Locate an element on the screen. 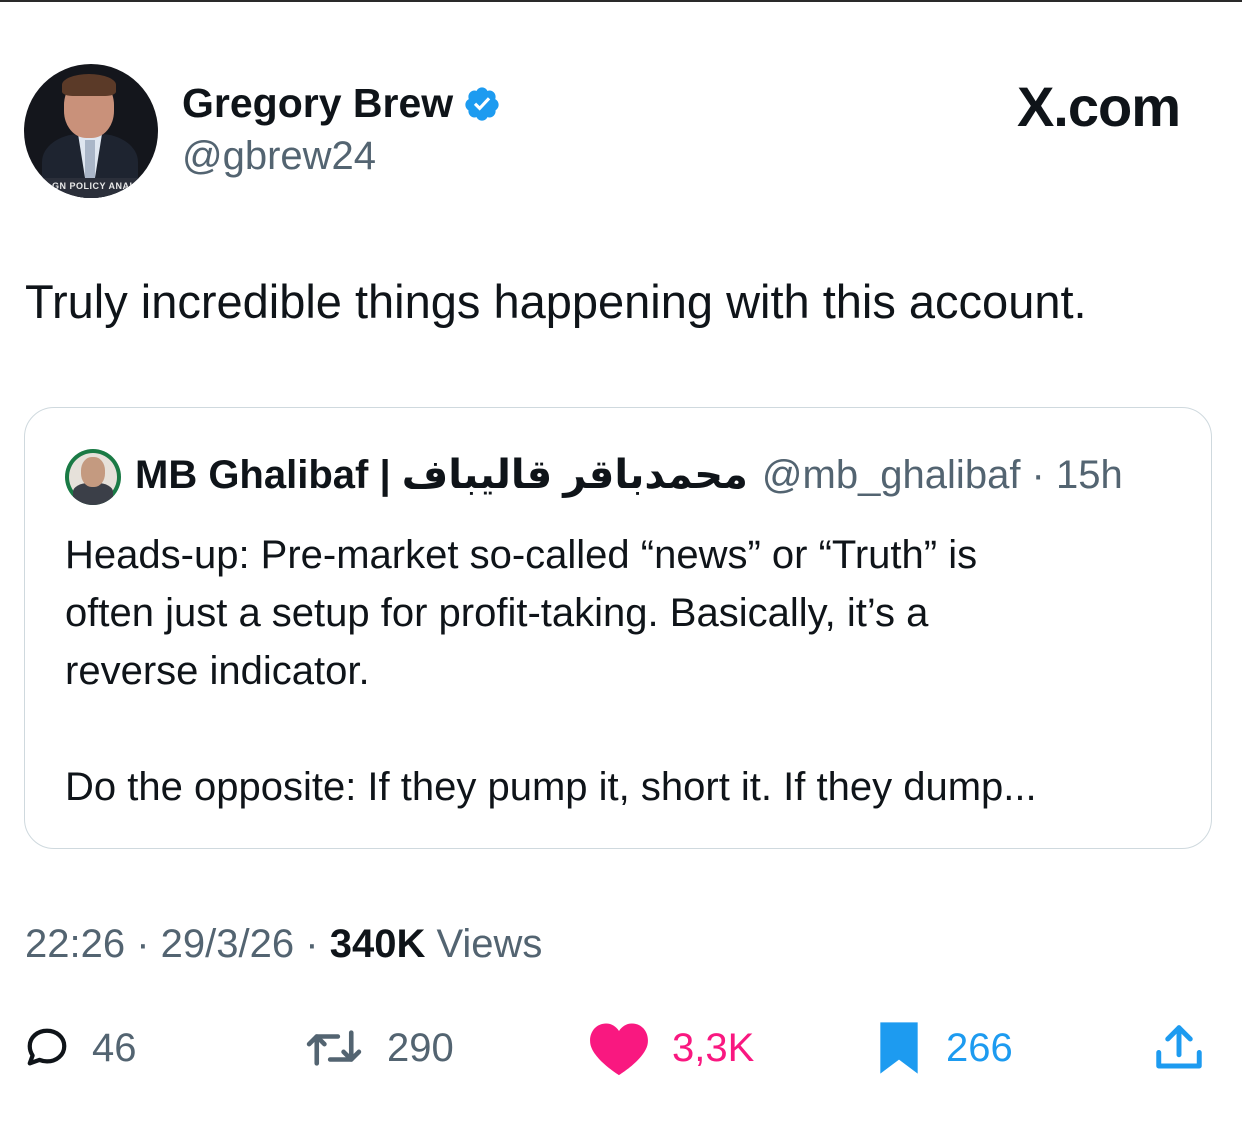 This screenshot has height=1134, width=1242. verified-badge-icon is located at coordinates (482, 103).